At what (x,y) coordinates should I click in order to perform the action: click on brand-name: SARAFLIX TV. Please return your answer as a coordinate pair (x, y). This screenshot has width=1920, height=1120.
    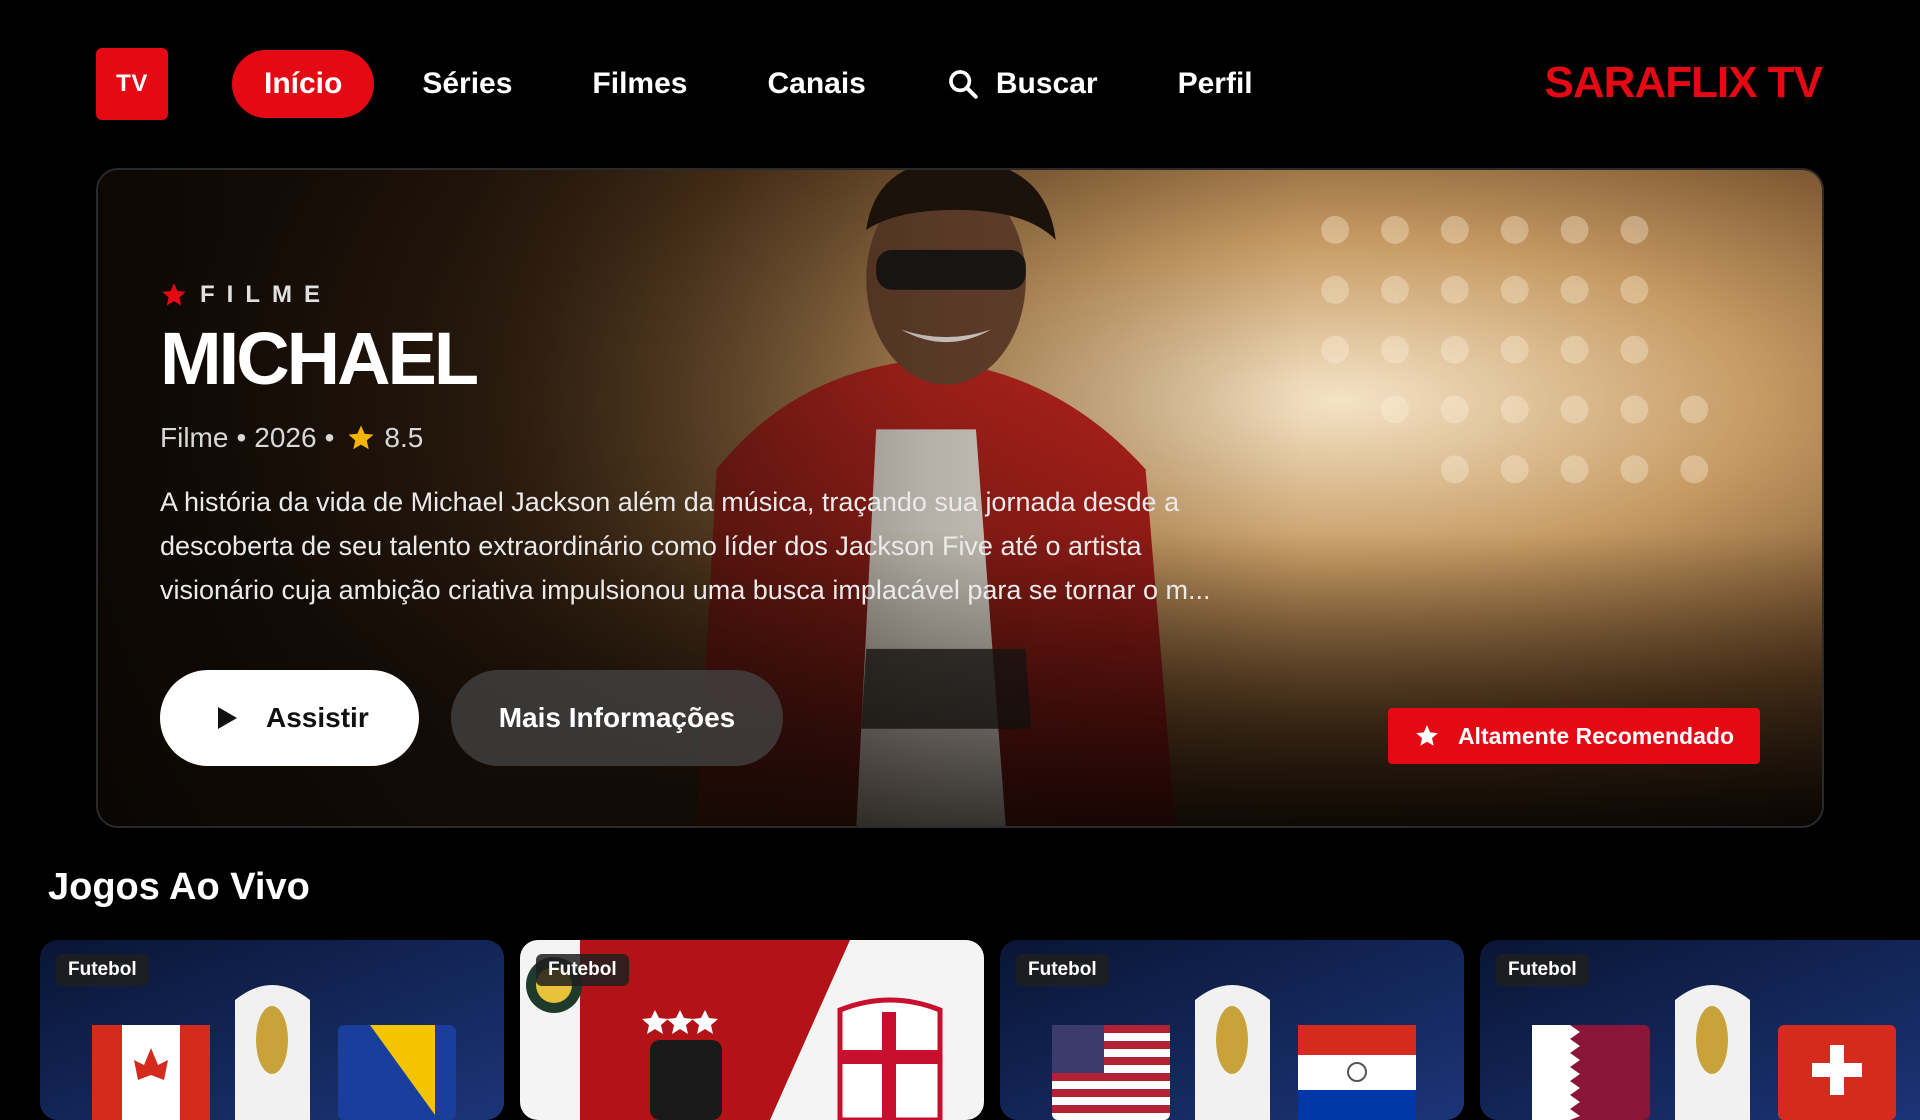
    Looking at the image, I should click on (1683, 82).